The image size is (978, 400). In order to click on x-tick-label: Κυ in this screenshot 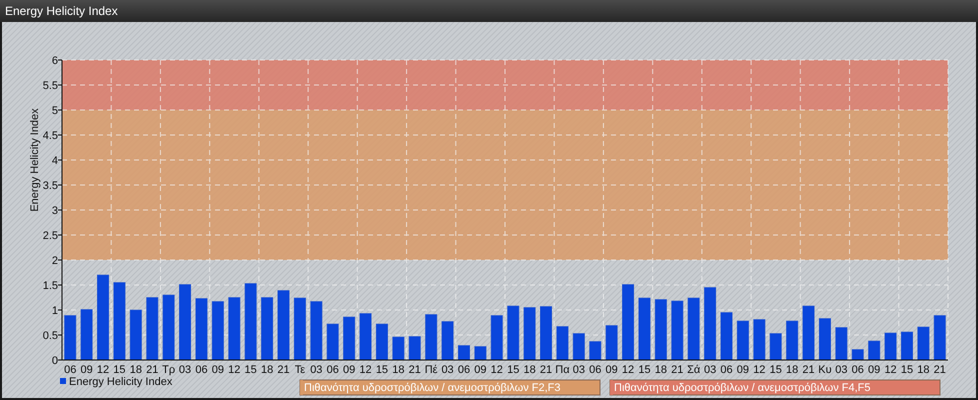, I will do `click(825, 370)`.